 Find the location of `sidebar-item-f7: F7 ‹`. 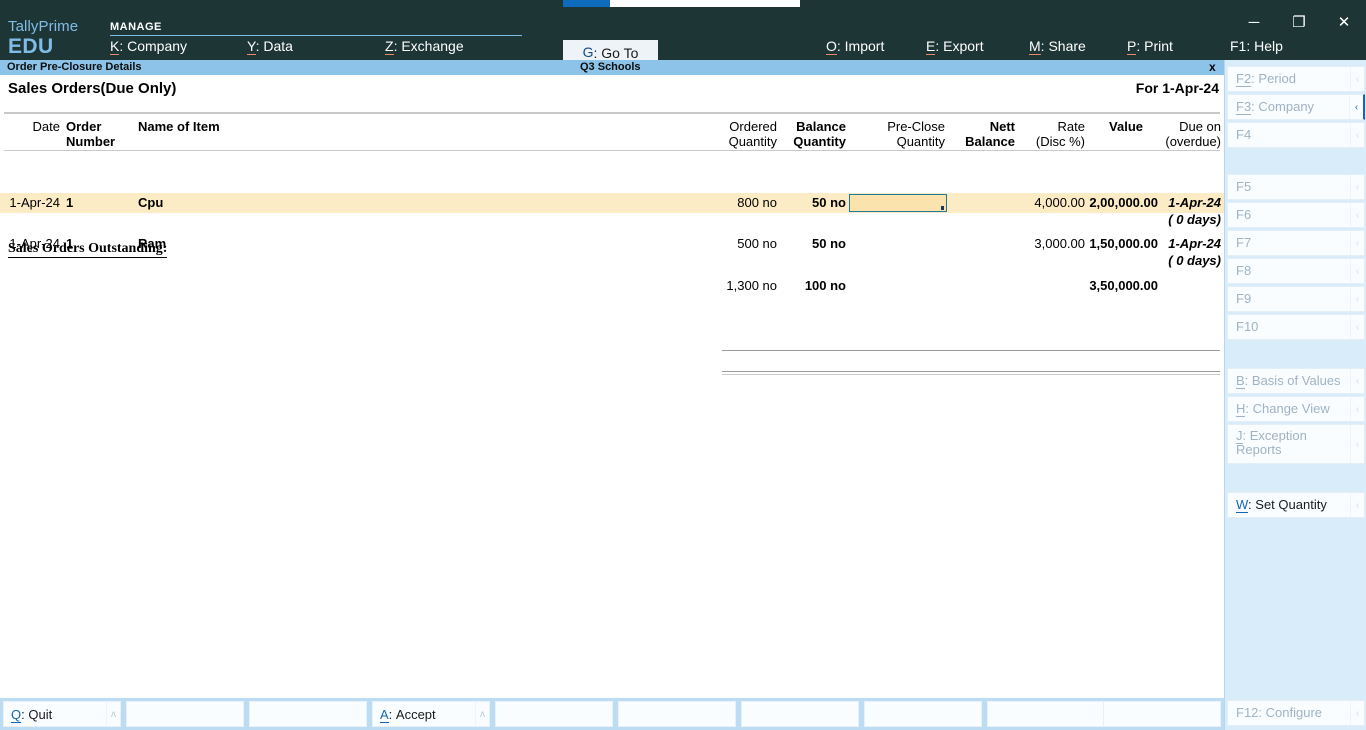

sidebar-item-f7: F7 ‹ is located at coordinates (1296, 243).